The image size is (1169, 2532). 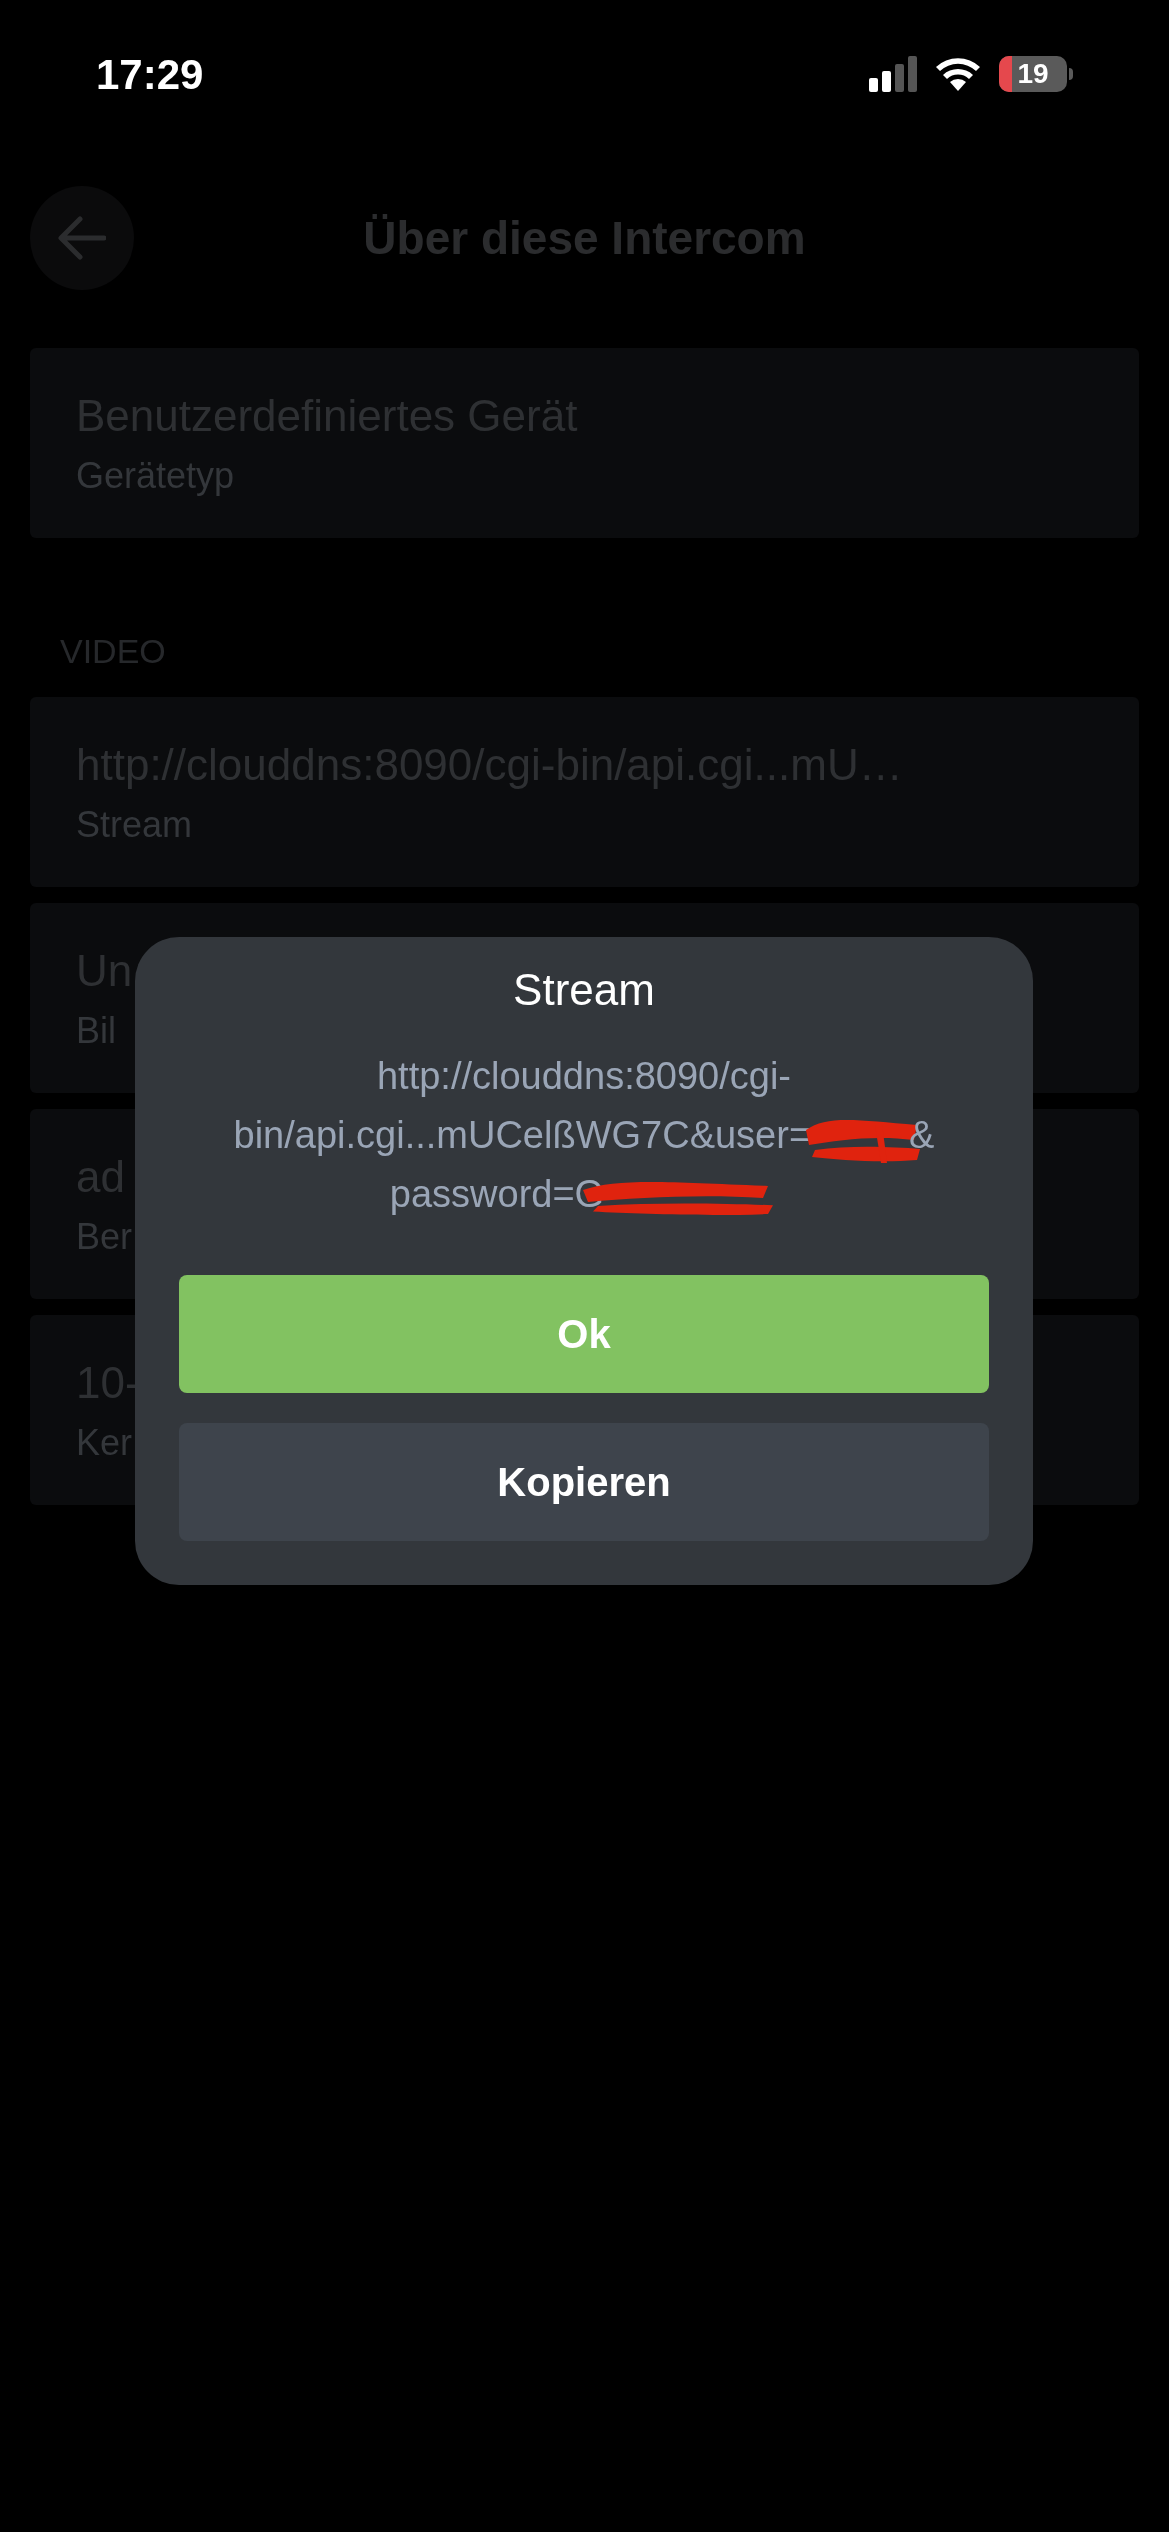 I want to click on status-time: 17:29, so click(x=150, y=74).